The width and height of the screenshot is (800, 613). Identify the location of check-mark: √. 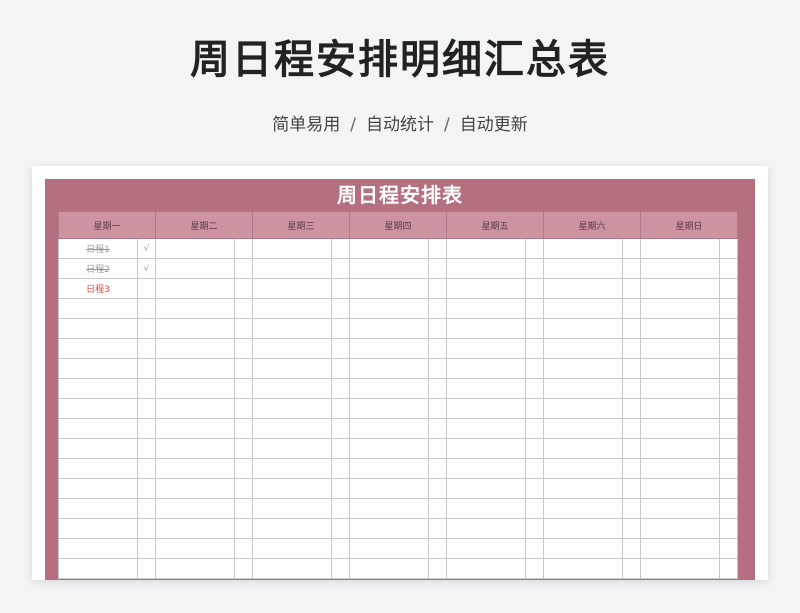
(146, 268).